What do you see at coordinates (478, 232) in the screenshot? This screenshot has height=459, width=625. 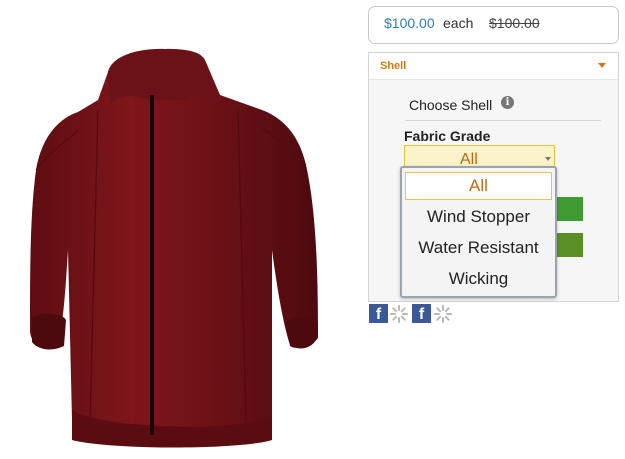 I see `fabric-grade-dropdown-list: All Wind Stopper Water Resistant Wicking` at bounding box center [478, 232].